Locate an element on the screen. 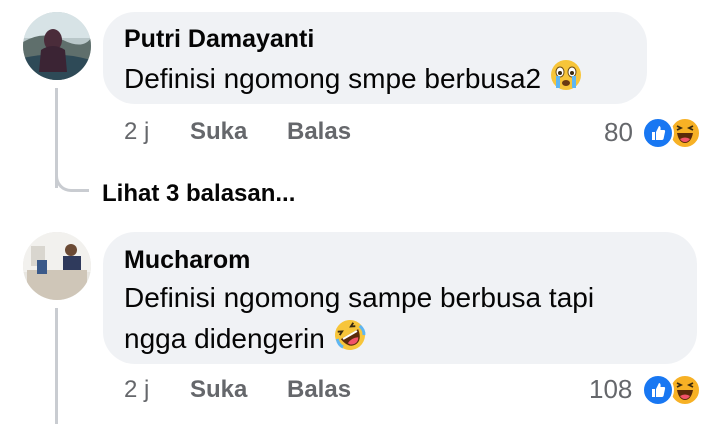 Image resolution: width=720 pixels, height=424 pixels. reaction-count: 108 is located at coordinates (610, 389).